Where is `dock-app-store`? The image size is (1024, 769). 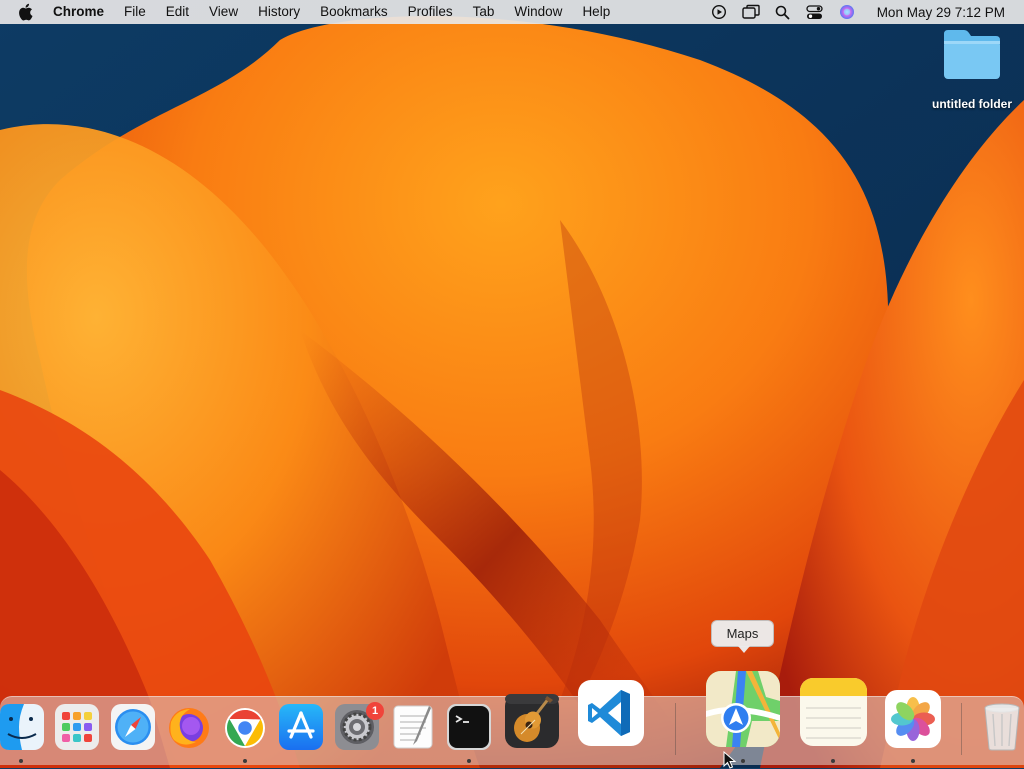
dock-app-store is located at coordinates (301, 727).